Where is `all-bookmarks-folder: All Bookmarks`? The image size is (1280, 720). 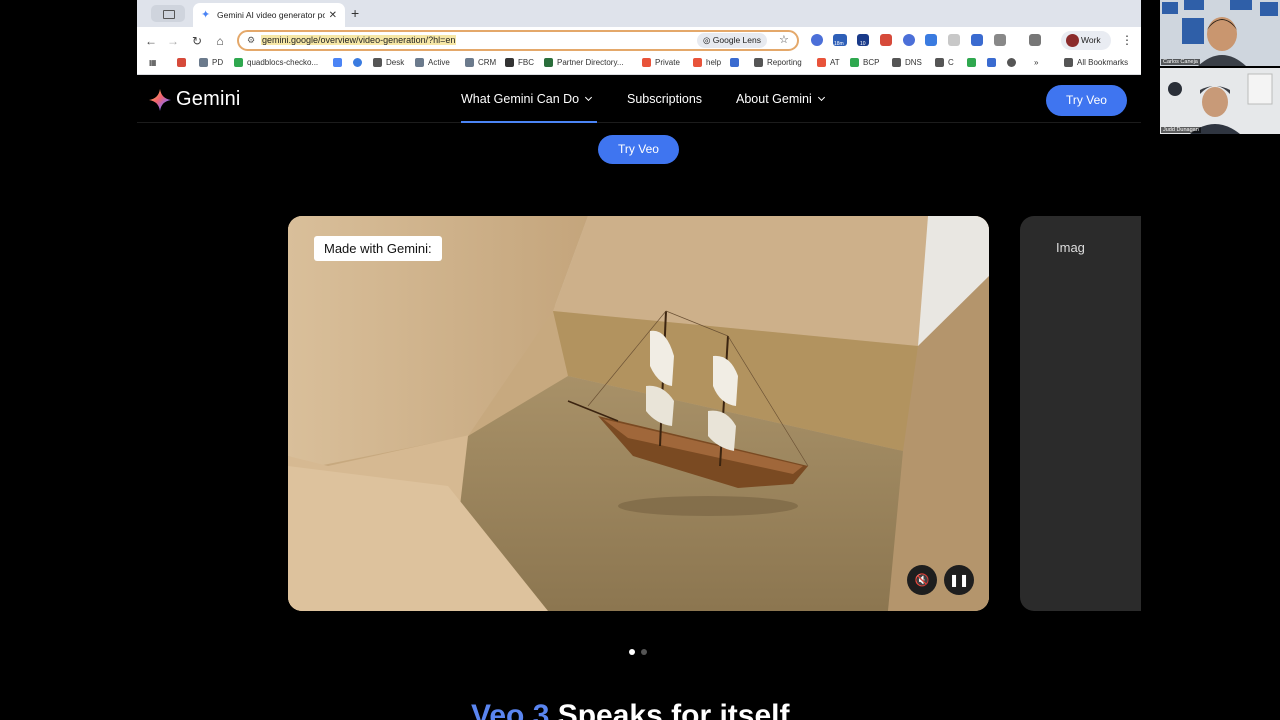 all-bookmarks-folder: All Bookmarks is located at coordinates (1096, 62).